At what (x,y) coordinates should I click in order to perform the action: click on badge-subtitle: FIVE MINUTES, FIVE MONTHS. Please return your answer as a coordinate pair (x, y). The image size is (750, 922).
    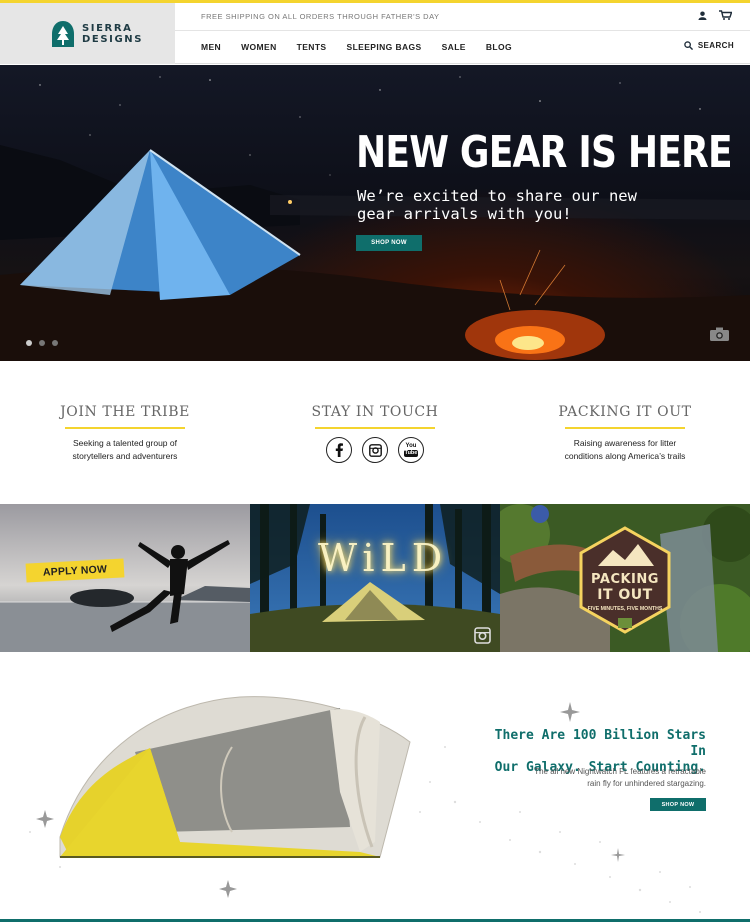
    Looking at the image, I should click on (625, 609).